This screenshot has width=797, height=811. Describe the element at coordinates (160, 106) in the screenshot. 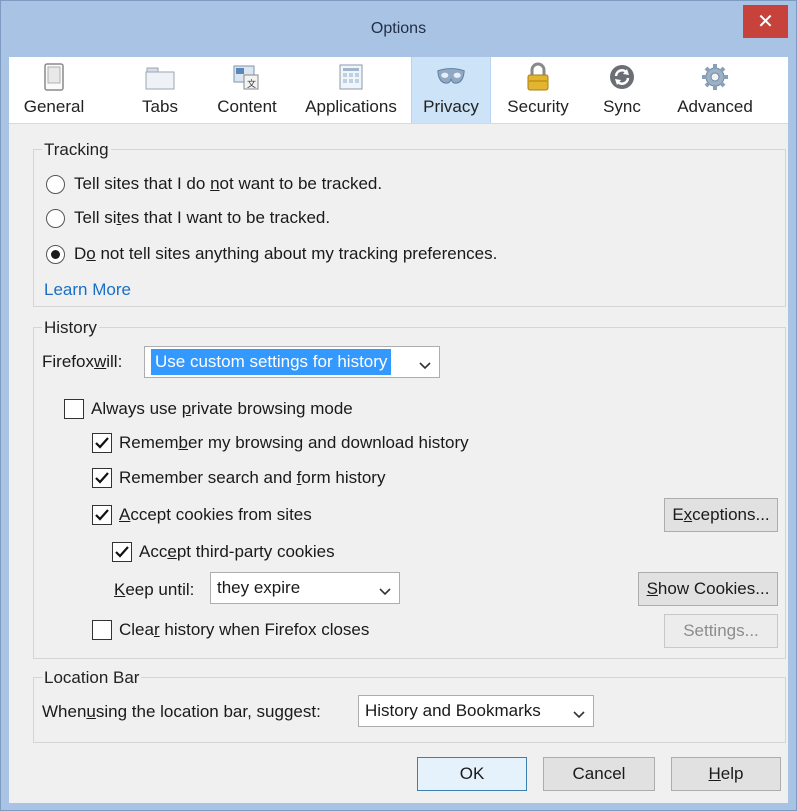

I see `tab-tabs-label: Tabs` at that location.